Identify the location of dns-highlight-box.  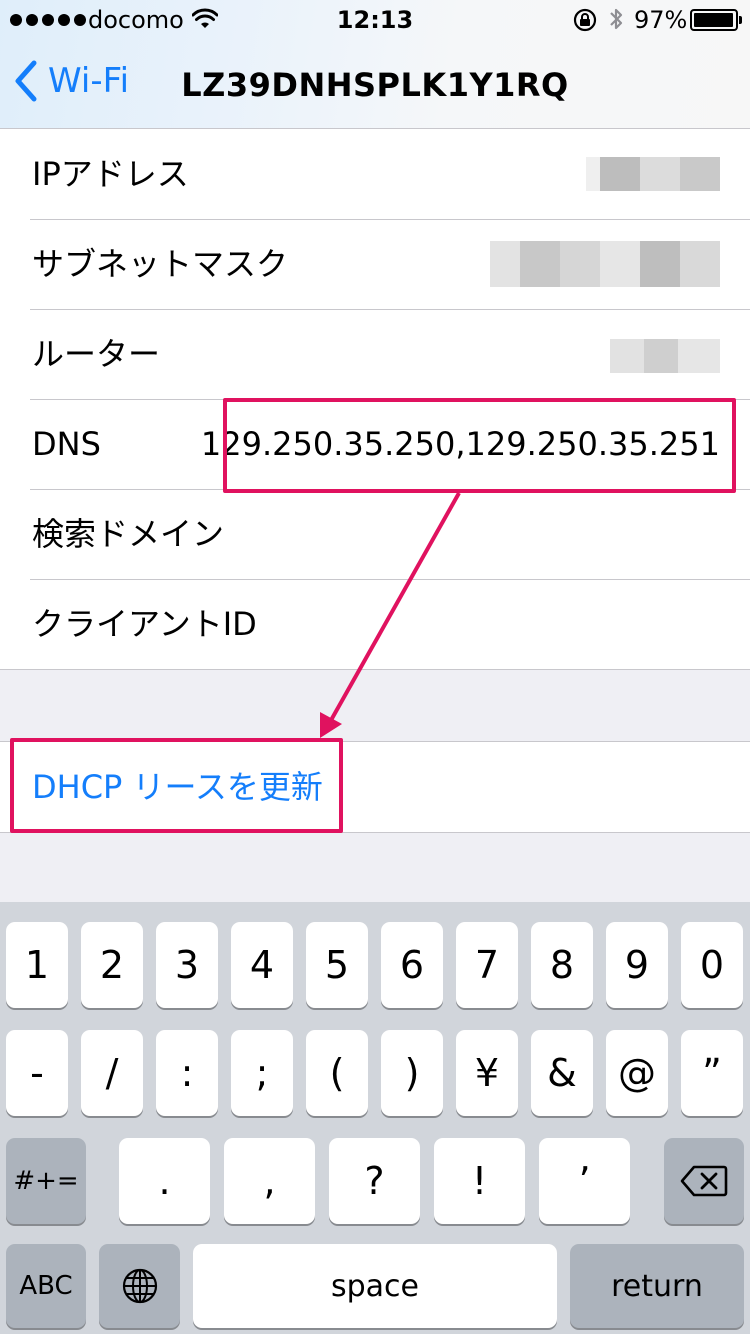
(479, 445).